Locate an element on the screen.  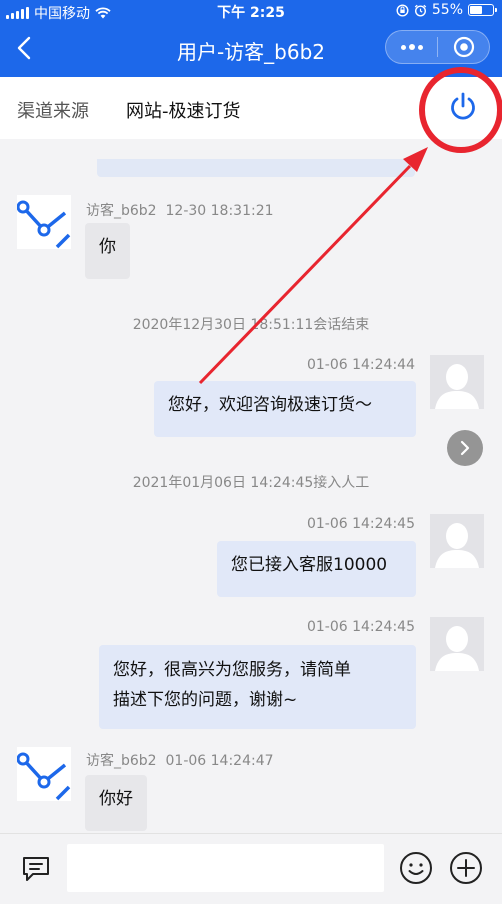
plus-circle-icon is located at coordinates (466, 868).